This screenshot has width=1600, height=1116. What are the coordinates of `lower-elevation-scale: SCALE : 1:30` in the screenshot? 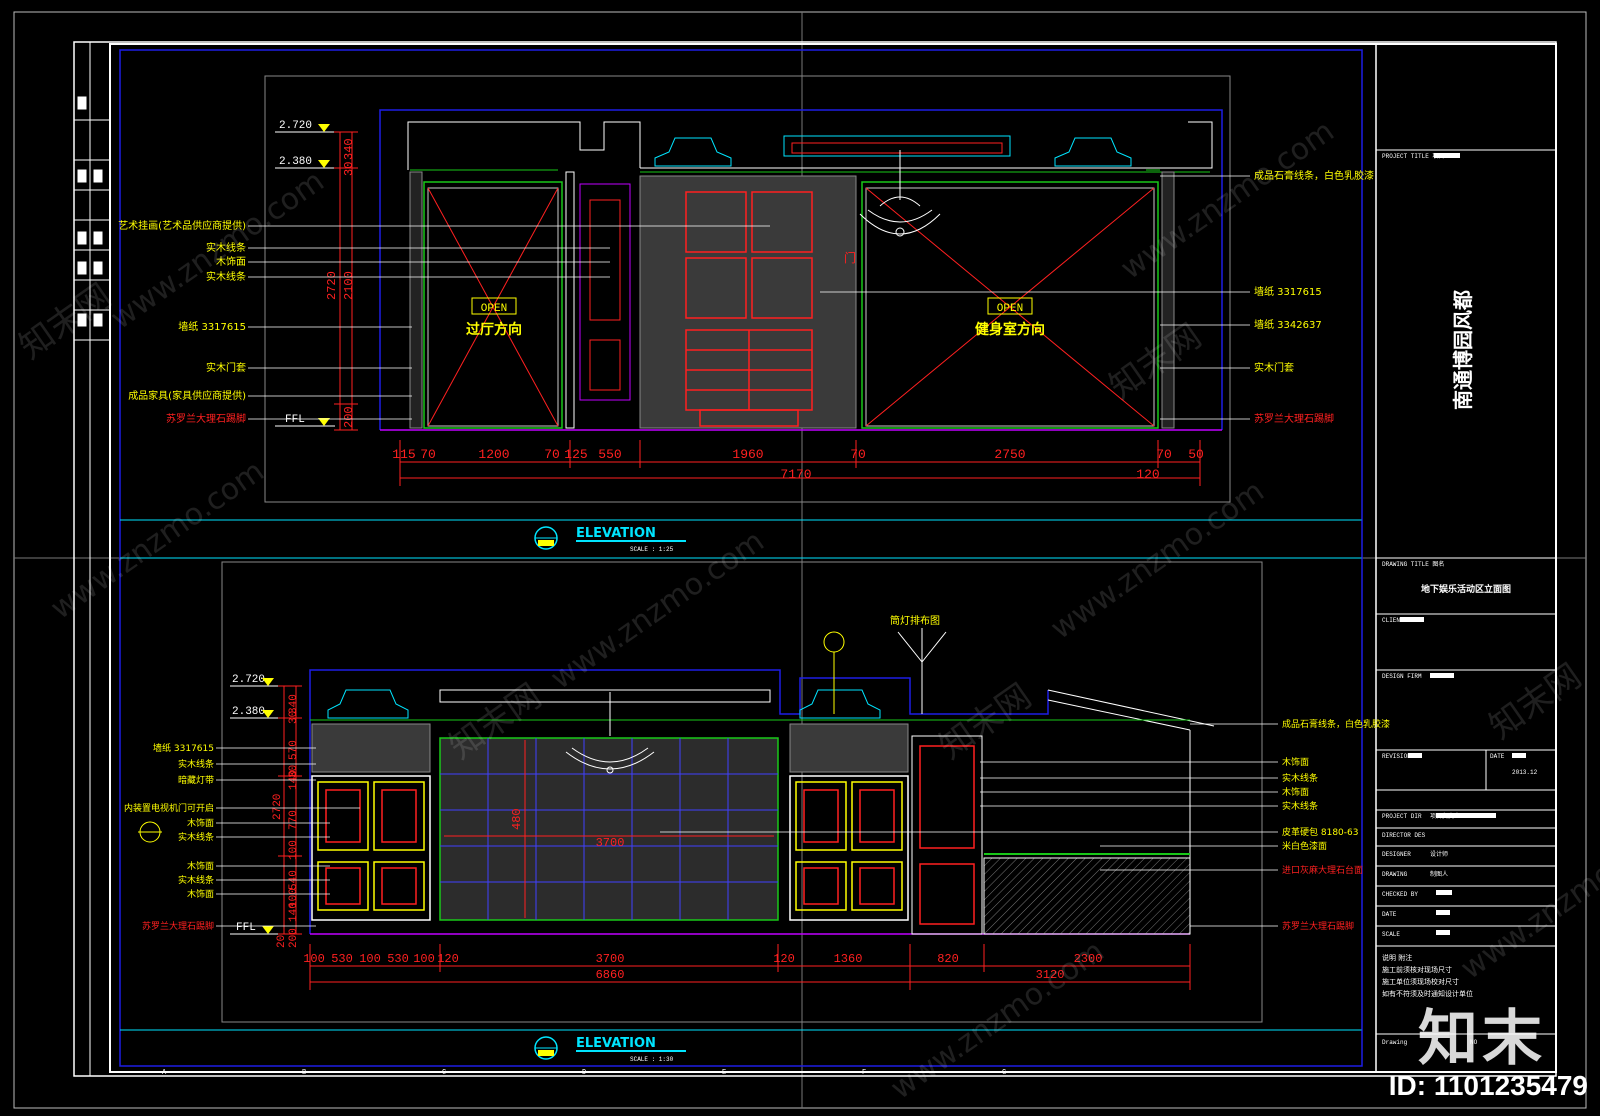 It's located at (652, 1059).